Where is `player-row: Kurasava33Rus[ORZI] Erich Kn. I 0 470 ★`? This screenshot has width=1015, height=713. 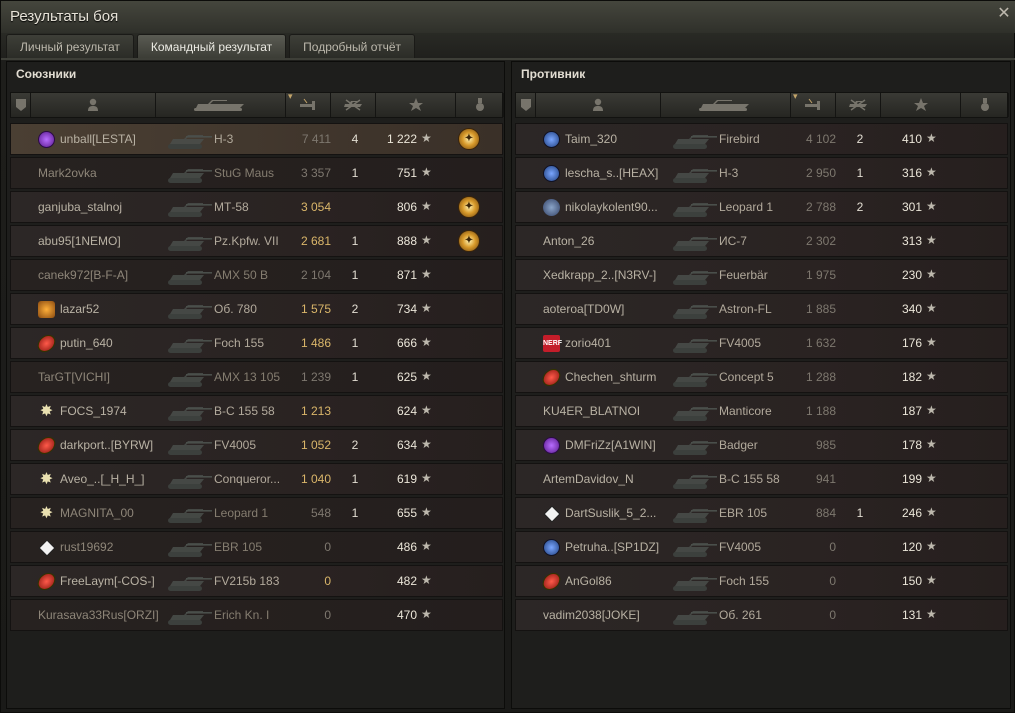 player-row: Kurasava33Rus[ORZI] Erich Kn. I 0 470 ★ is located at coordinates (256, 615).